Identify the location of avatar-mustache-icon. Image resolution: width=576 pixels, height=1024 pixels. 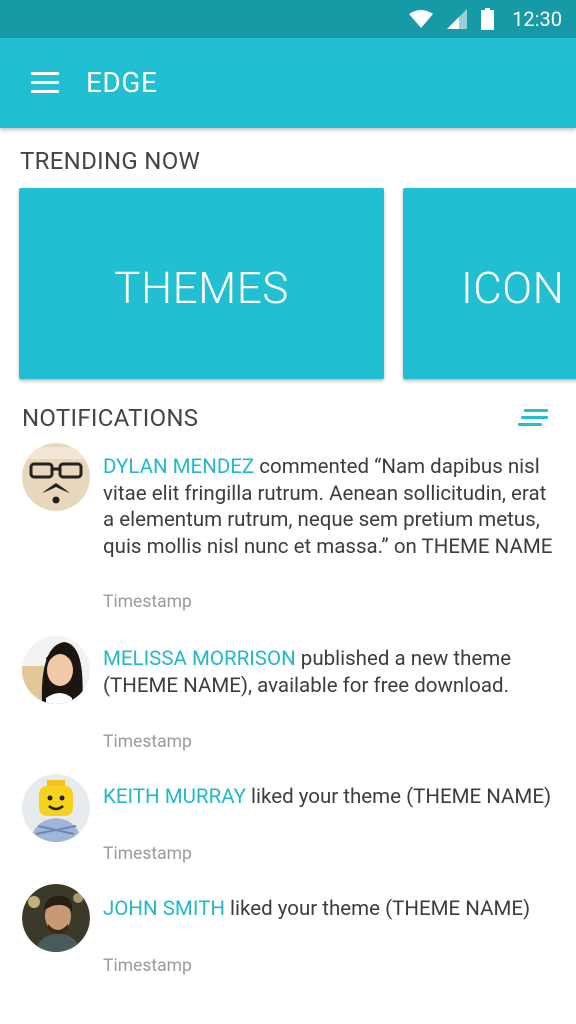
(56, 477).